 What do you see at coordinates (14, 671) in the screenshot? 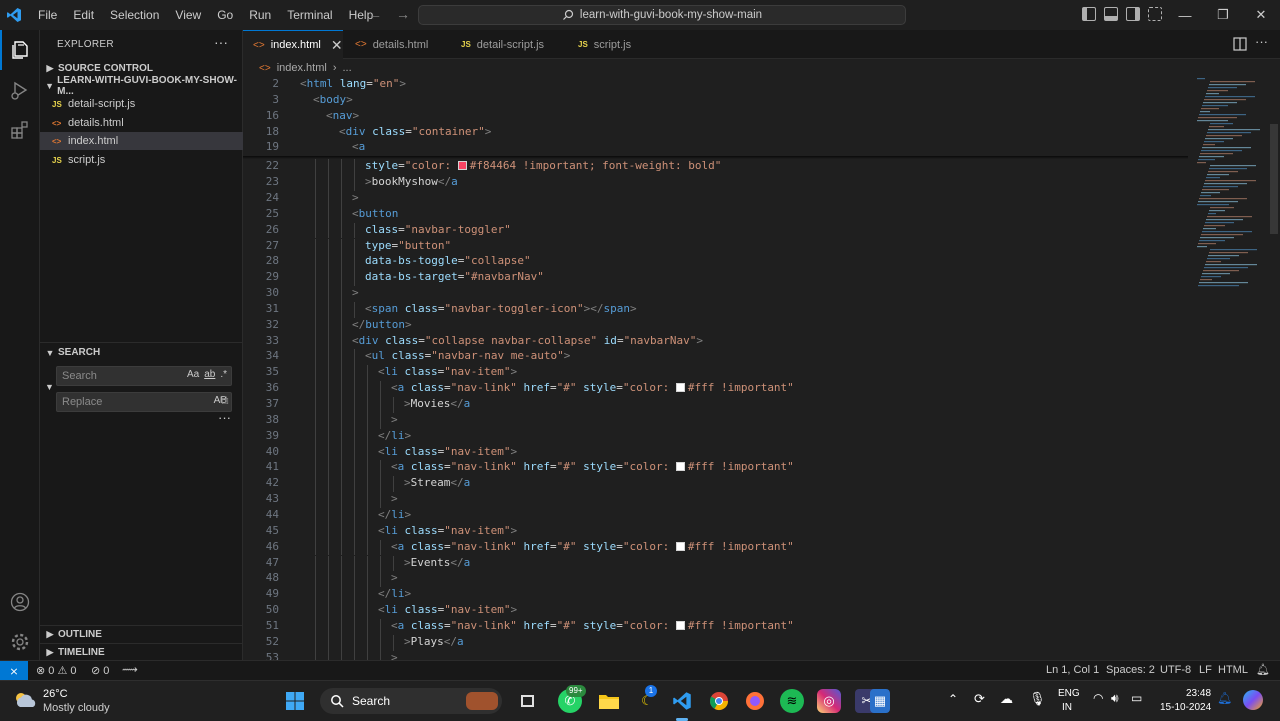
I see `remote-indicator-icon: ⨯` at bounding box center [14, 671].